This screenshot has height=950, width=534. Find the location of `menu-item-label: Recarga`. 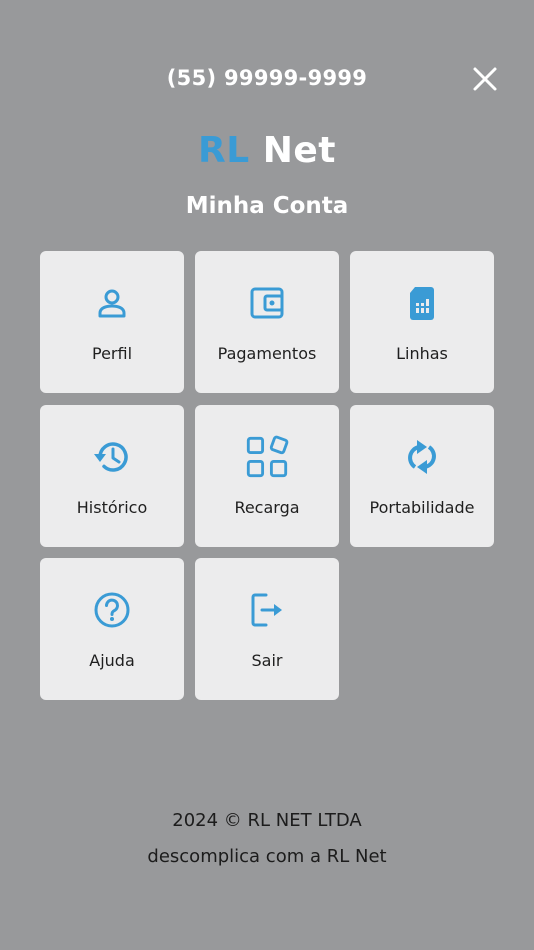

menu-item-label: Recarga is located at coordinates (267, 507).